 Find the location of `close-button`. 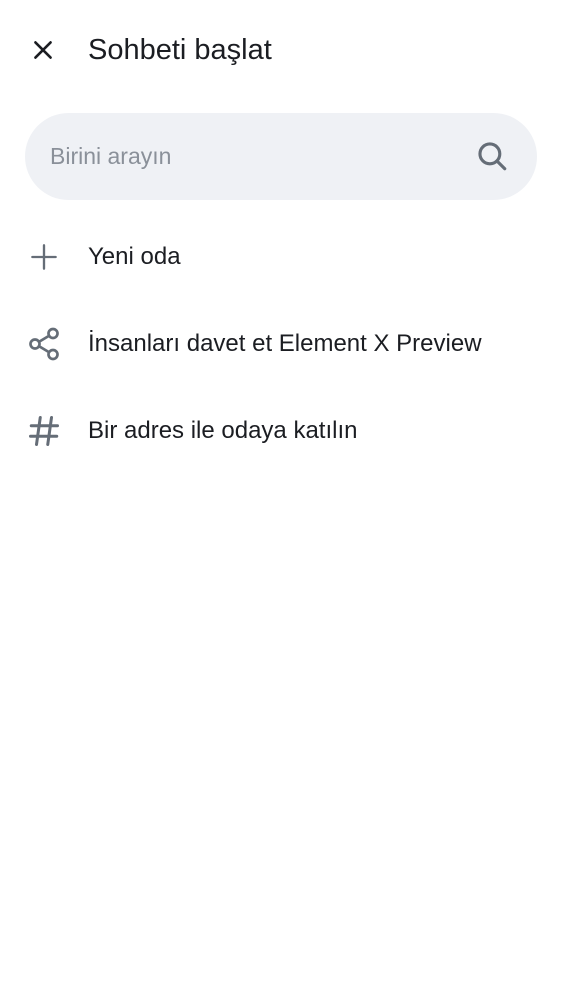

close-button is located at coordinates (43, 50).